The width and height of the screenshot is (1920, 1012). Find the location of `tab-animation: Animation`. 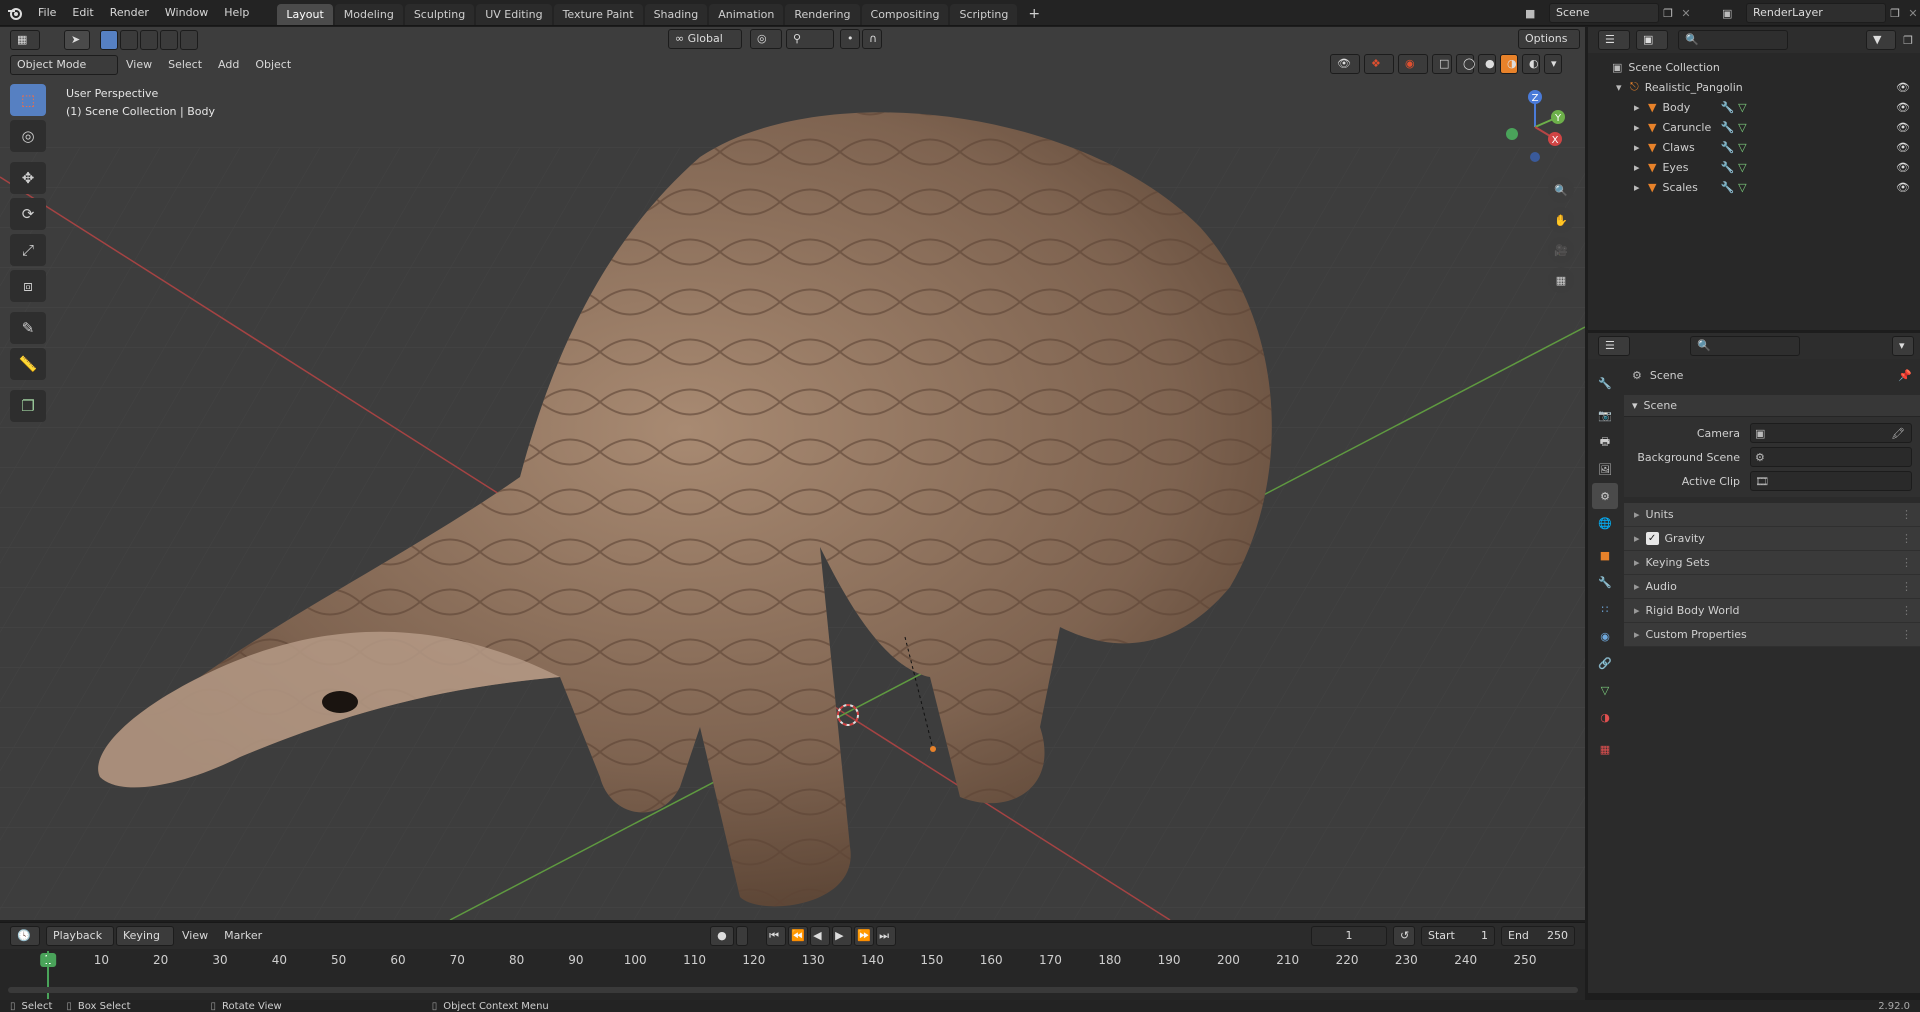

tab-animation: Animation is located at coordinates (746, 14).